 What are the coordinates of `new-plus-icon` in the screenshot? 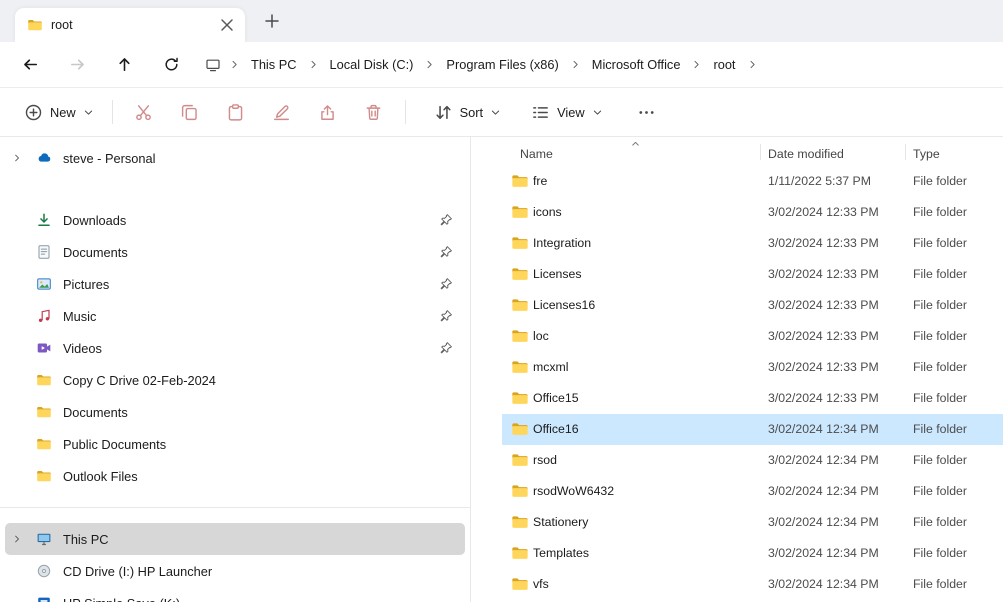 It's located at (33, 112).